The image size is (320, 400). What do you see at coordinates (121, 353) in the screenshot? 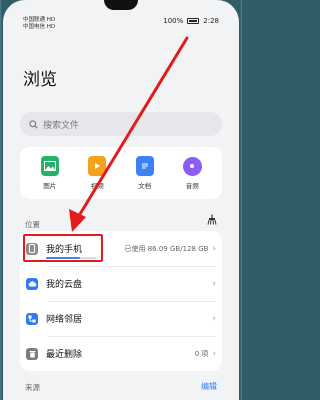
I see `location-recently-deleted: 最近删除 0 项 ›` at bounding box center [121, 353].